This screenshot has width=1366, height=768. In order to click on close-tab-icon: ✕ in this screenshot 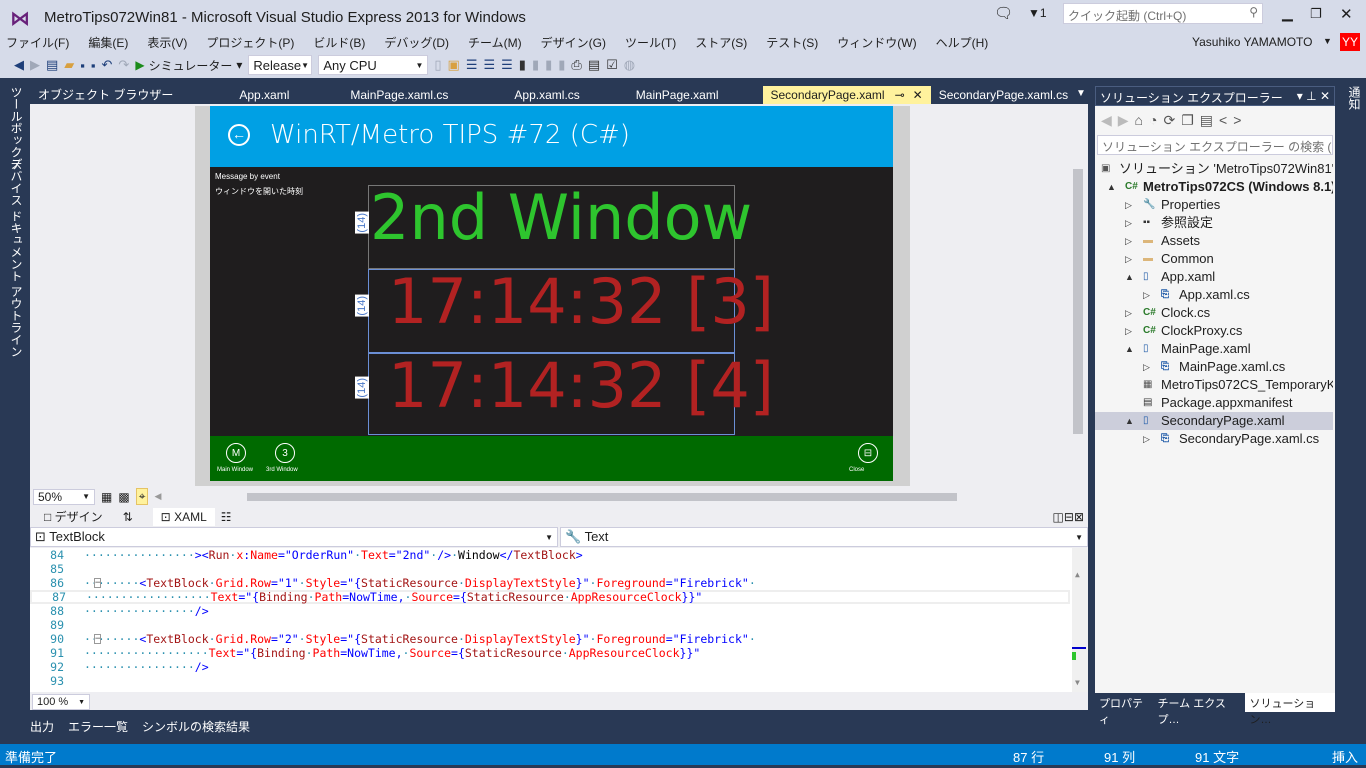, I will do `click(918, 95)`.